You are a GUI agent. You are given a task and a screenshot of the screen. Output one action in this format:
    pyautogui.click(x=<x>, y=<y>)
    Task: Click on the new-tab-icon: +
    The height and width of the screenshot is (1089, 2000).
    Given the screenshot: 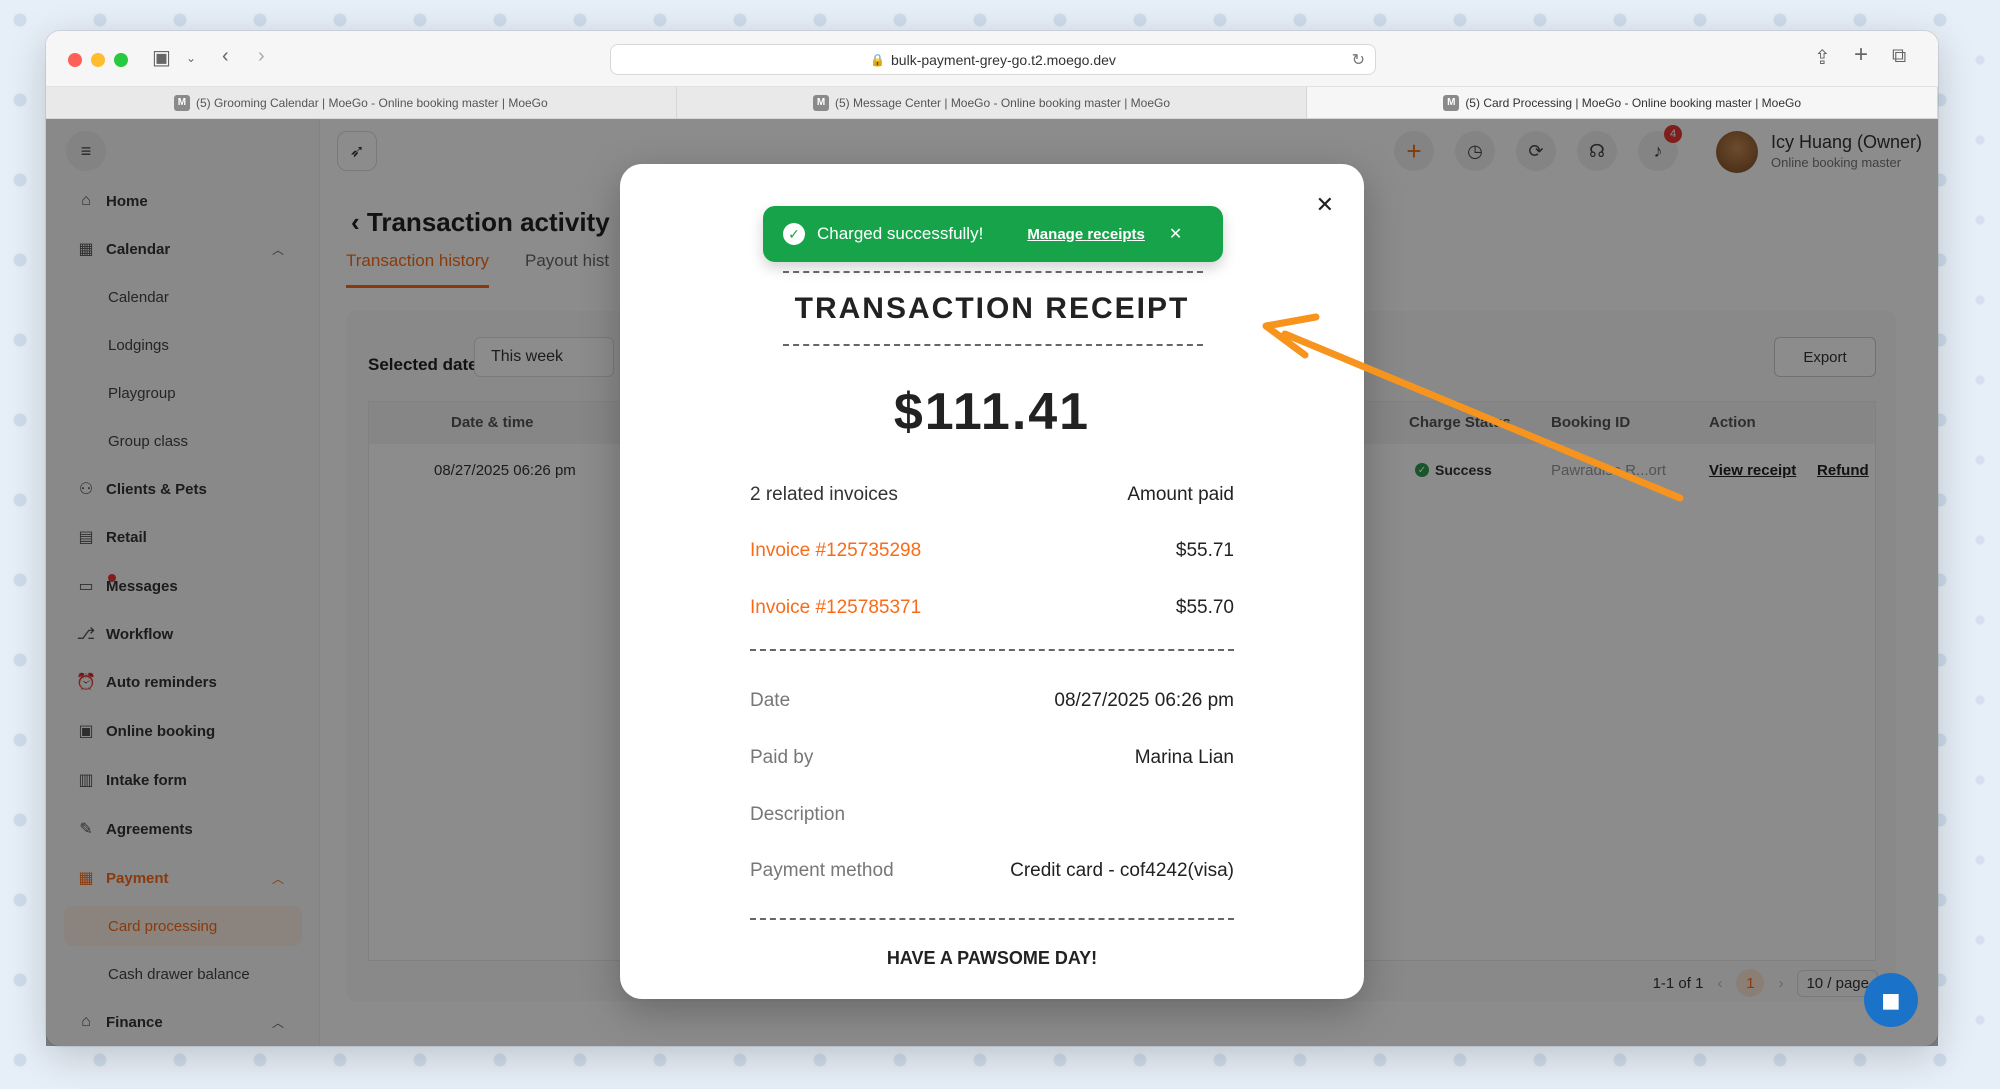 What is the action you would take?
    pyautogui.click(x=1861, y=55)
    